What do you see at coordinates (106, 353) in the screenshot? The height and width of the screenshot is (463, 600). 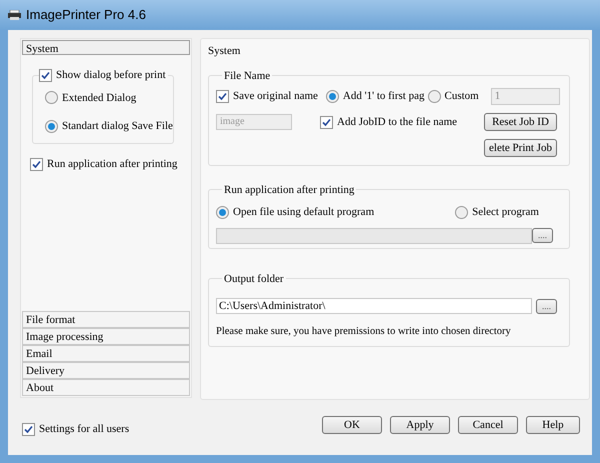 I see `sidebar-section: Email` at bounding box center [106, 353].